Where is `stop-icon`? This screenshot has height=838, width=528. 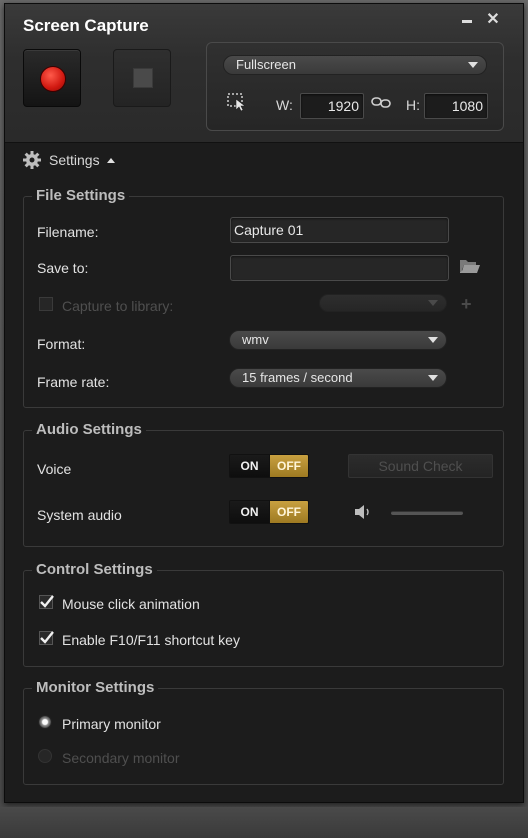
stop-icon is located at coordinates (143, 78).